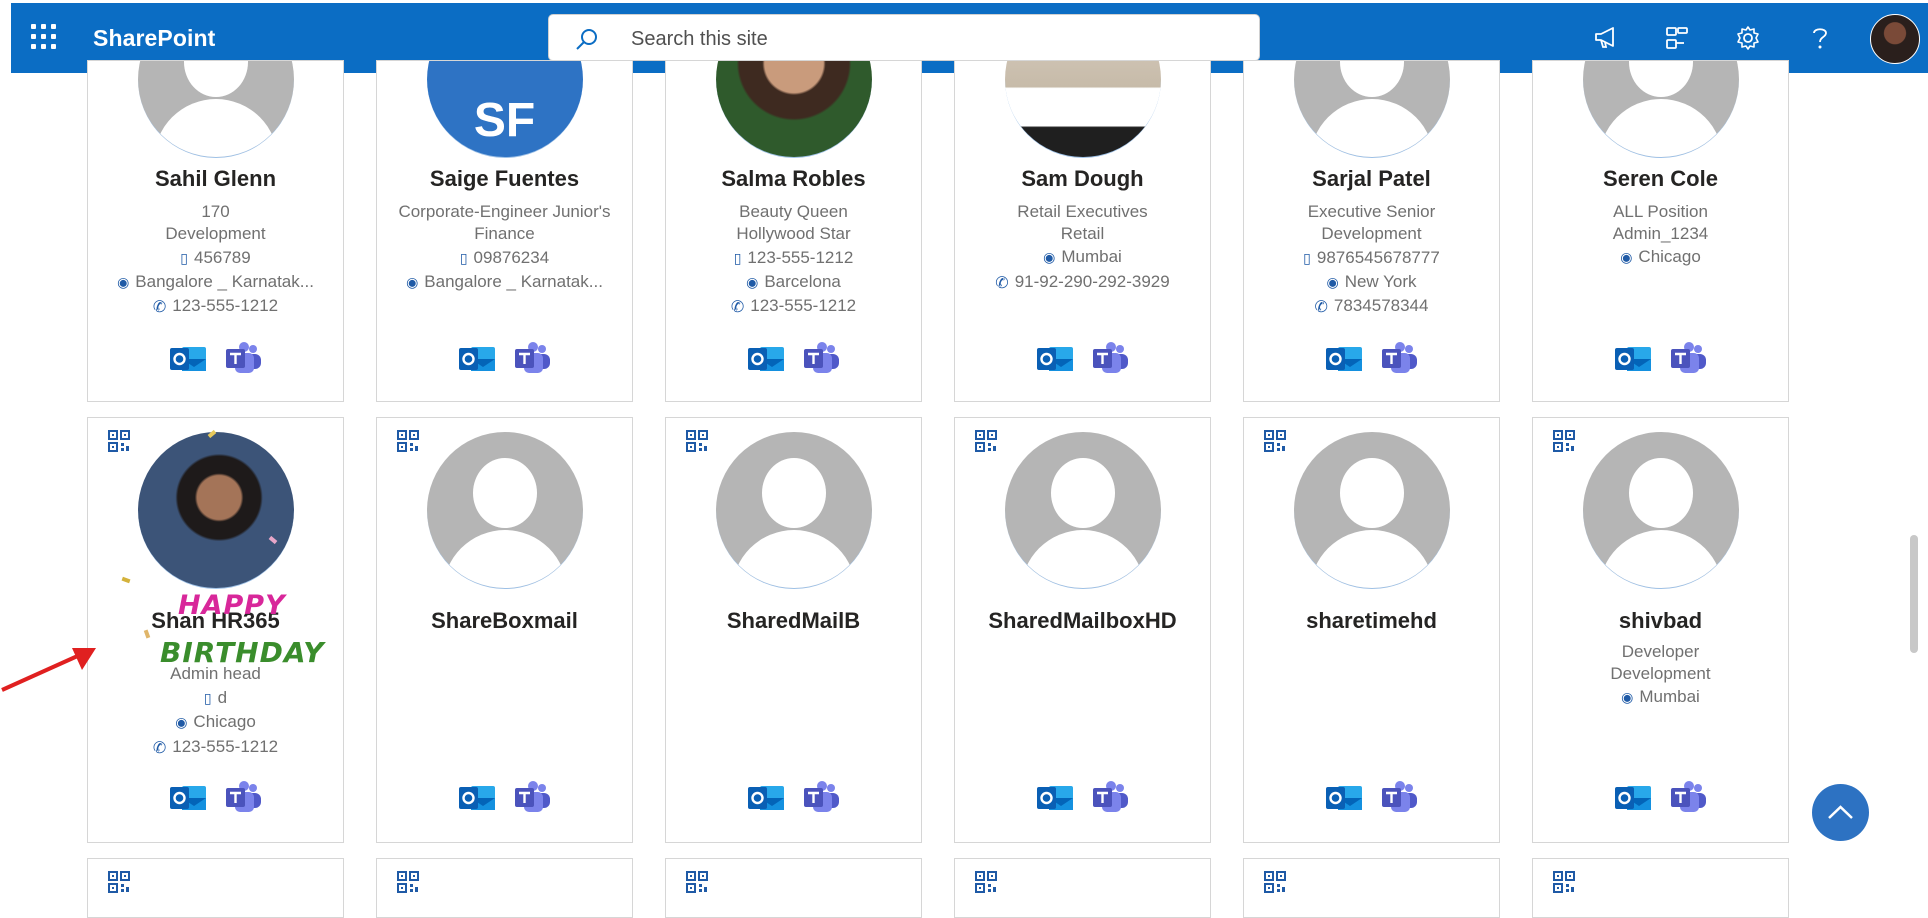  Describe the element at coordinates (1840, 812) in the screenshot. I see `scroll-to-top-button` at that location.